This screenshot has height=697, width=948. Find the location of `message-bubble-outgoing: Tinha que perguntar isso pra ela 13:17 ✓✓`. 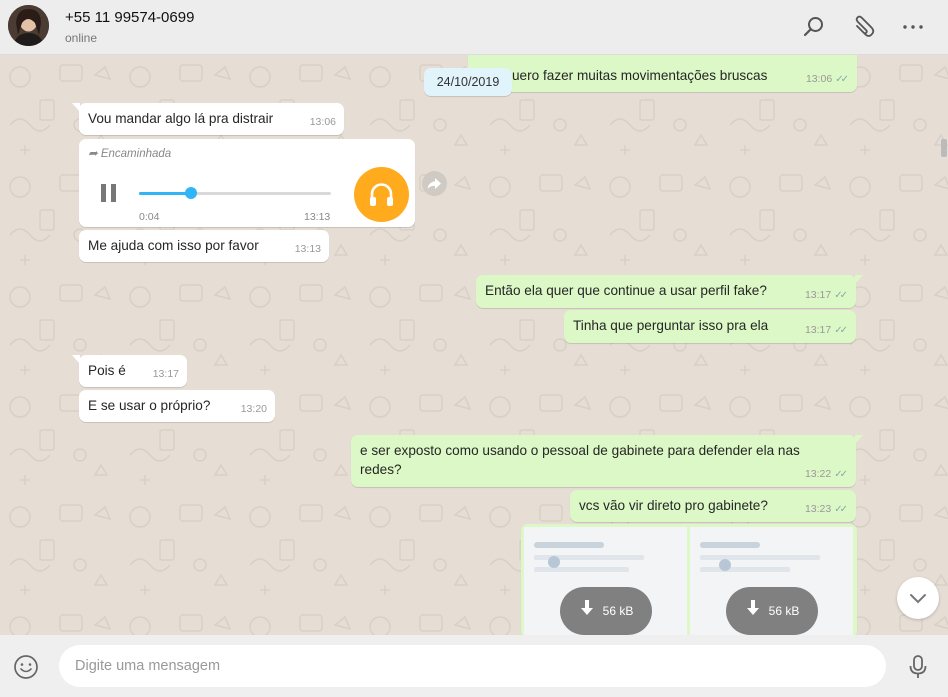

message-bubble-outgoing: Tinha que perguntar isso pra ela 13:17 ✓✓ is located at coordinates (710, 326).